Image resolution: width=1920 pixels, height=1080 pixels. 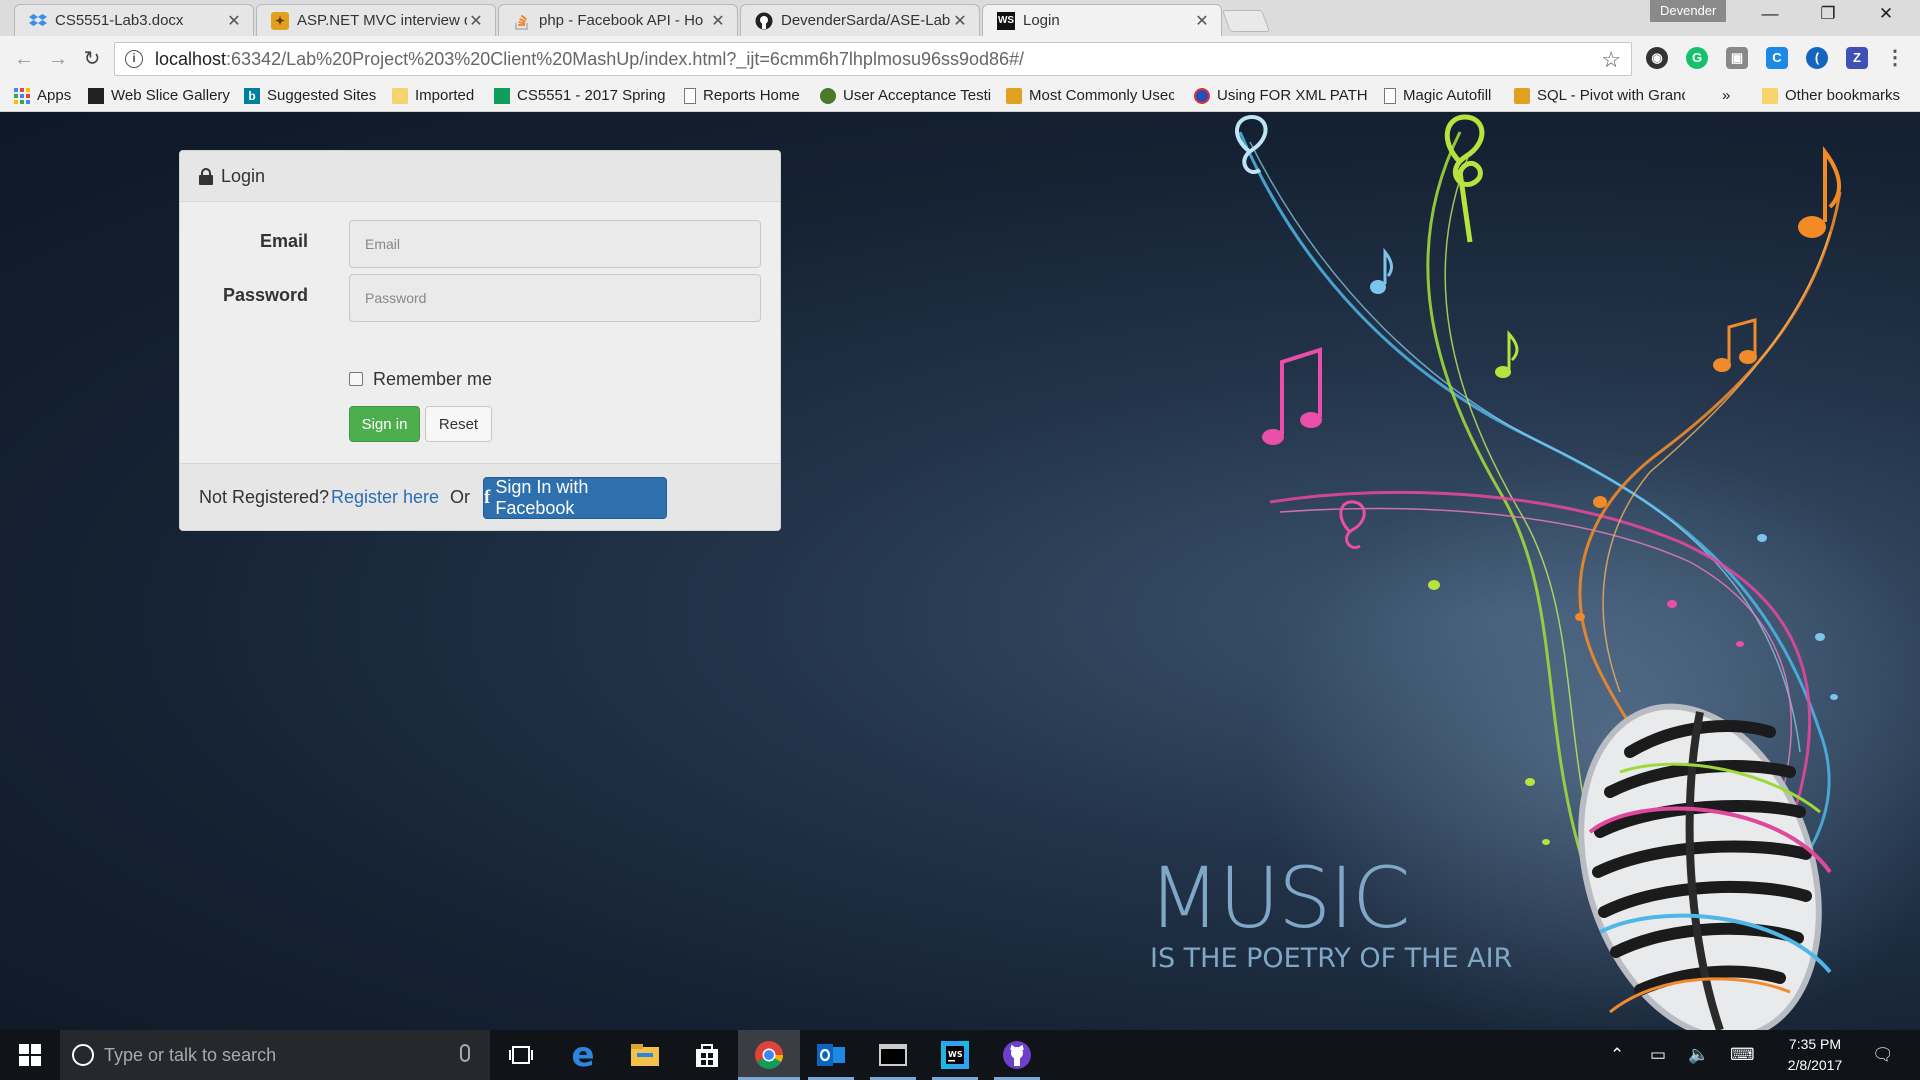 What do you see at coordinates (831, 1055) in the screenshot?
I see `outlook-icon` at bounding box center [831, 1055].